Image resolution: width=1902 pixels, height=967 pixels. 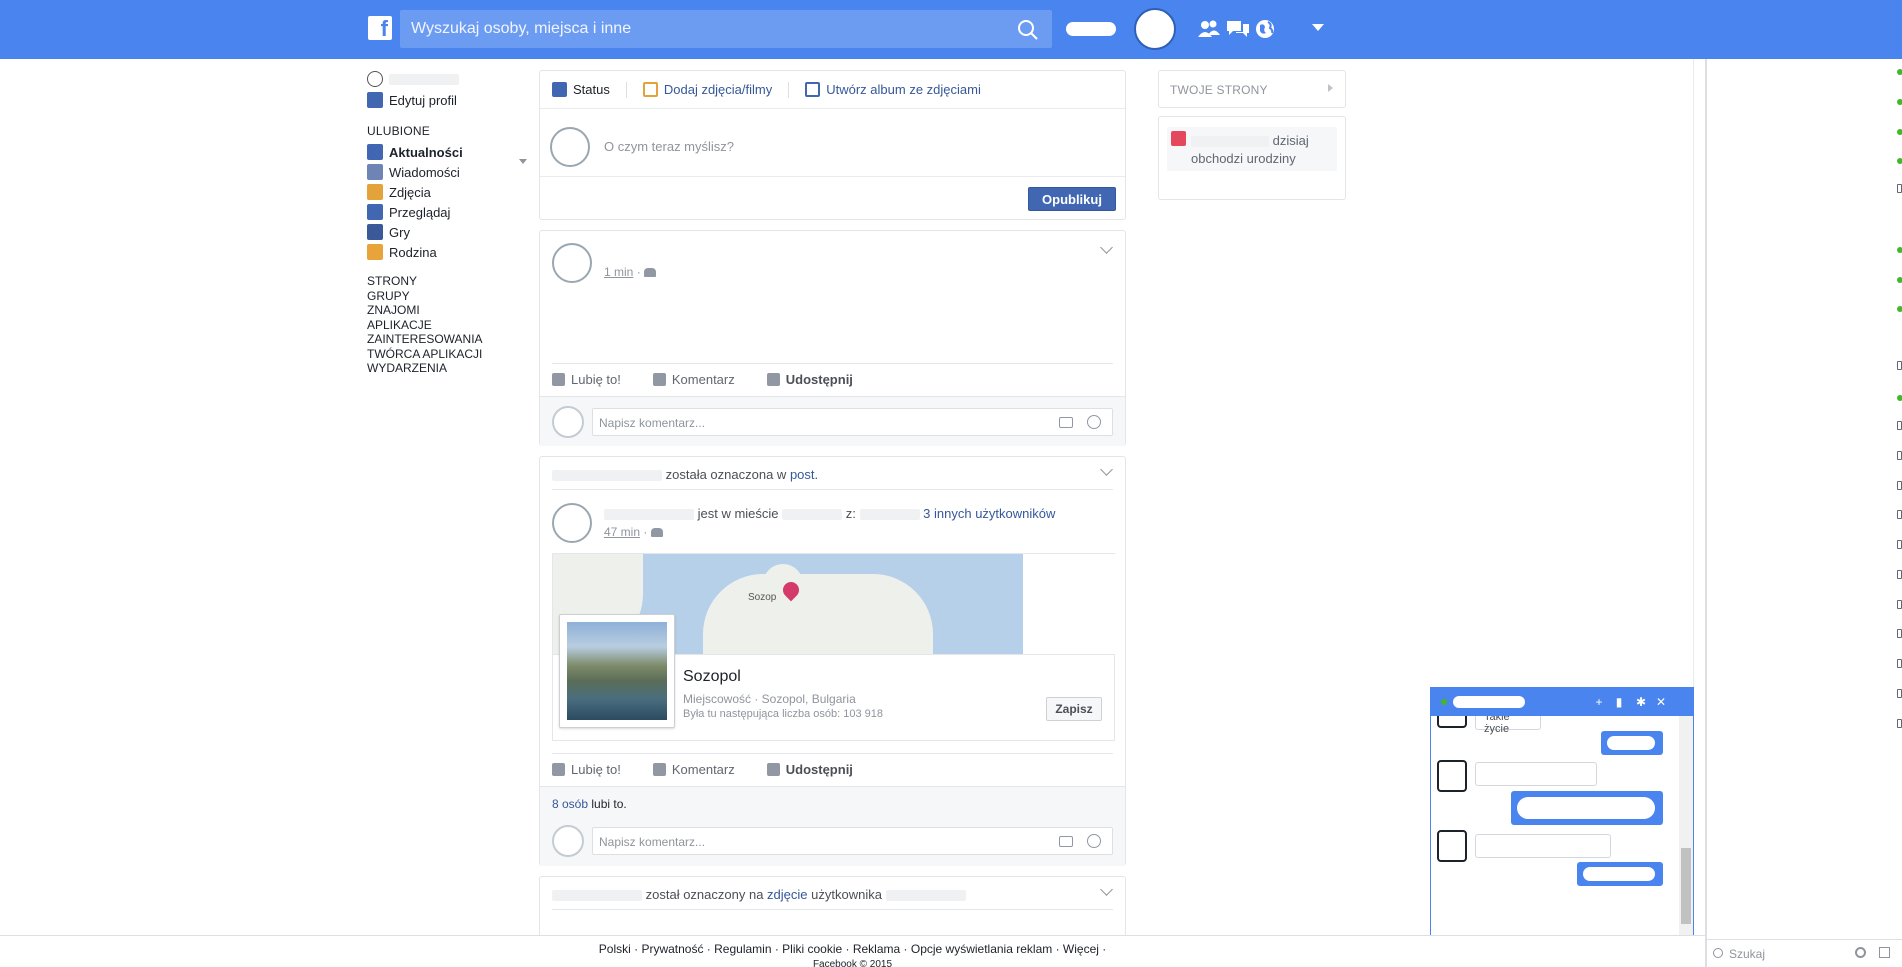 I want to click on tab-status: Status, so click(x=581, y=89).